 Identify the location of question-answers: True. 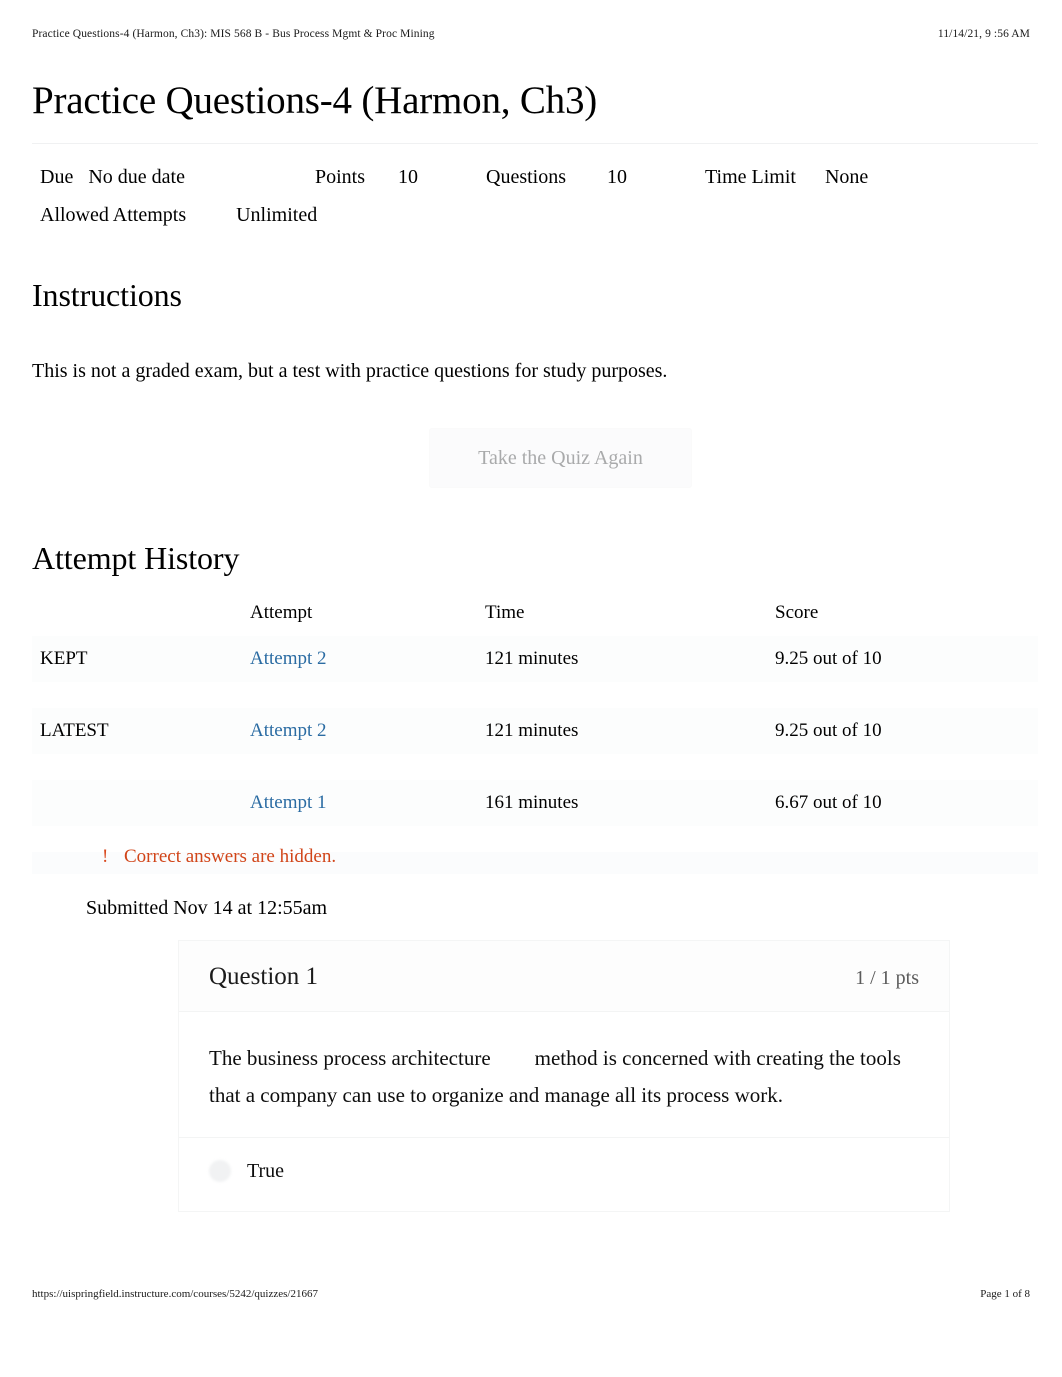
(564, 1173).